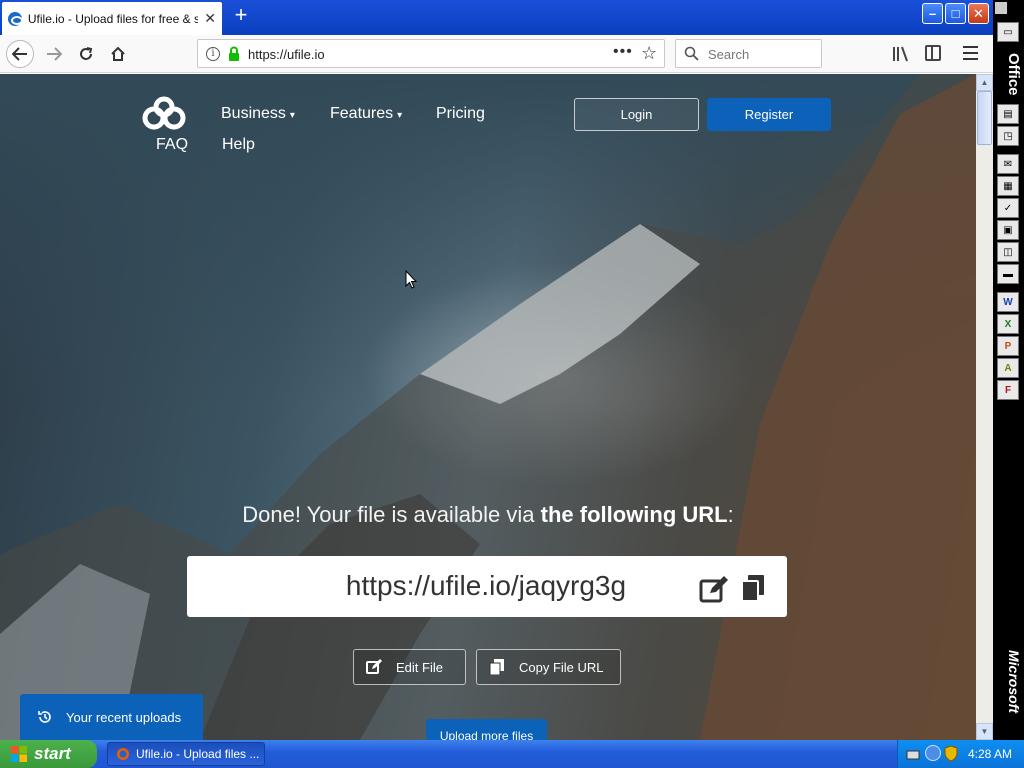 Image resolution: width=1024 pixels, height=768 pixels. I want to click on new-tab-button: +, so click(241, 15).